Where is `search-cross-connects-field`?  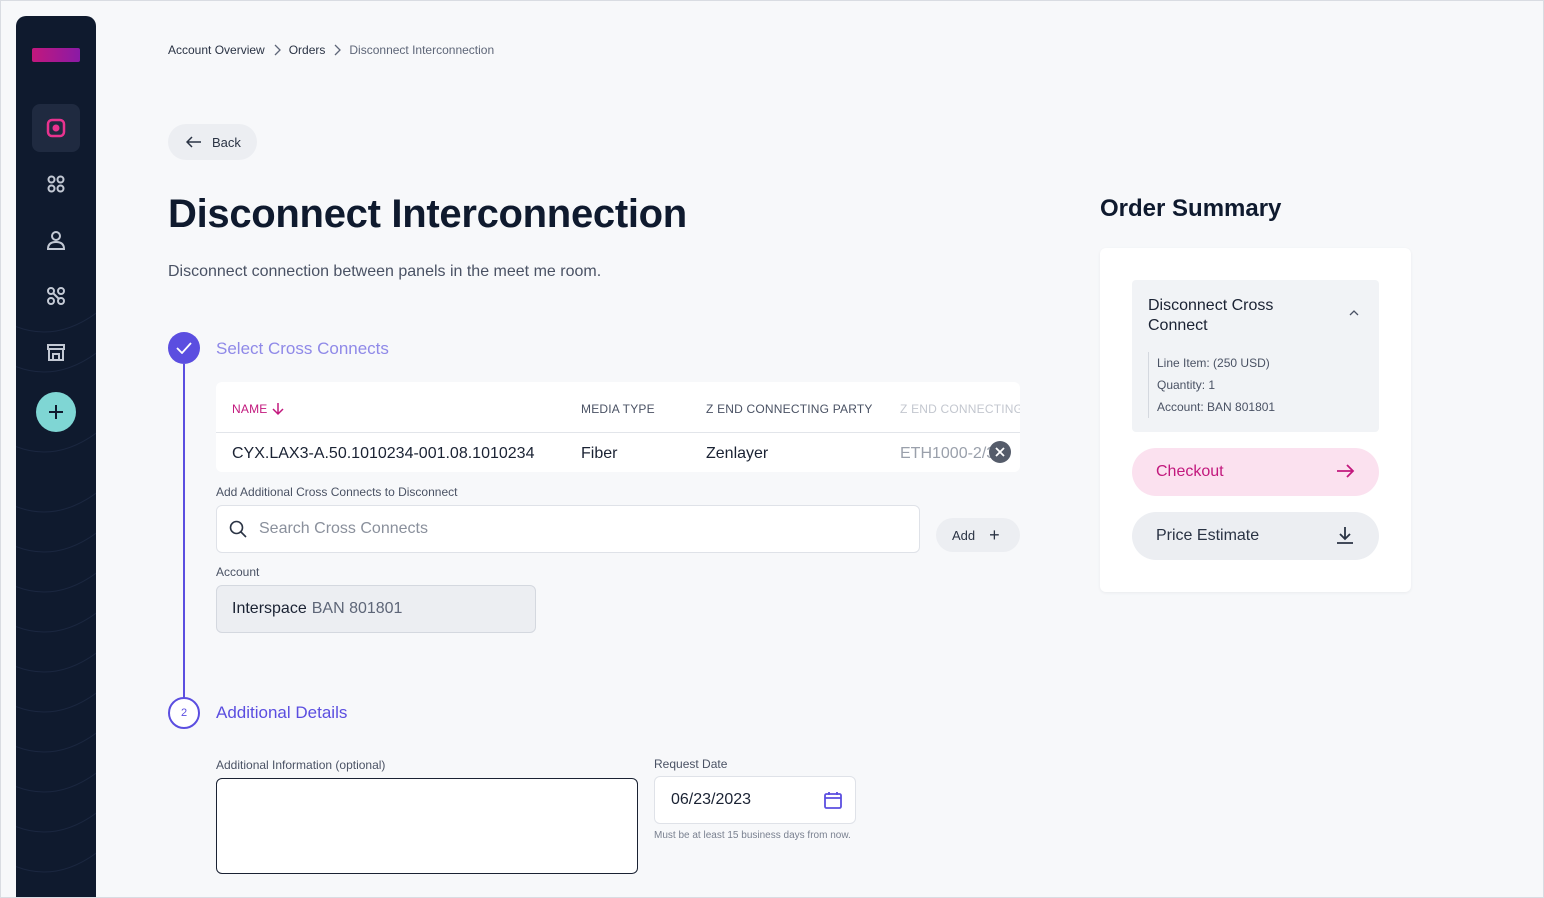
search-cross-connects-field is located at coordinates (568, 529).